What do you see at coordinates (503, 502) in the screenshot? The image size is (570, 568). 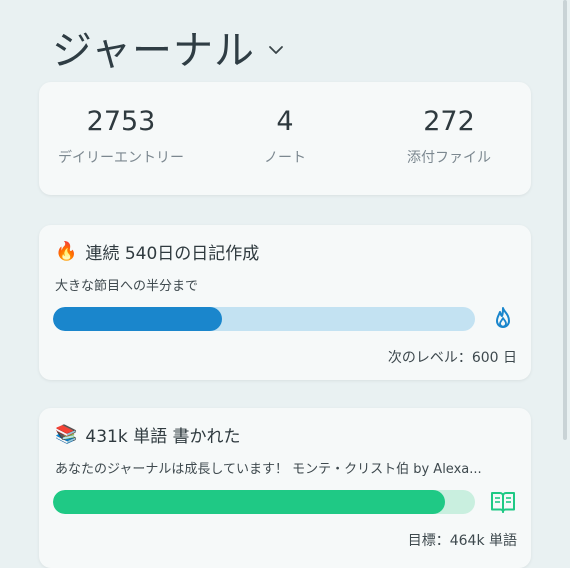 I see `open-book-icon` at bounding box center [503, 502].